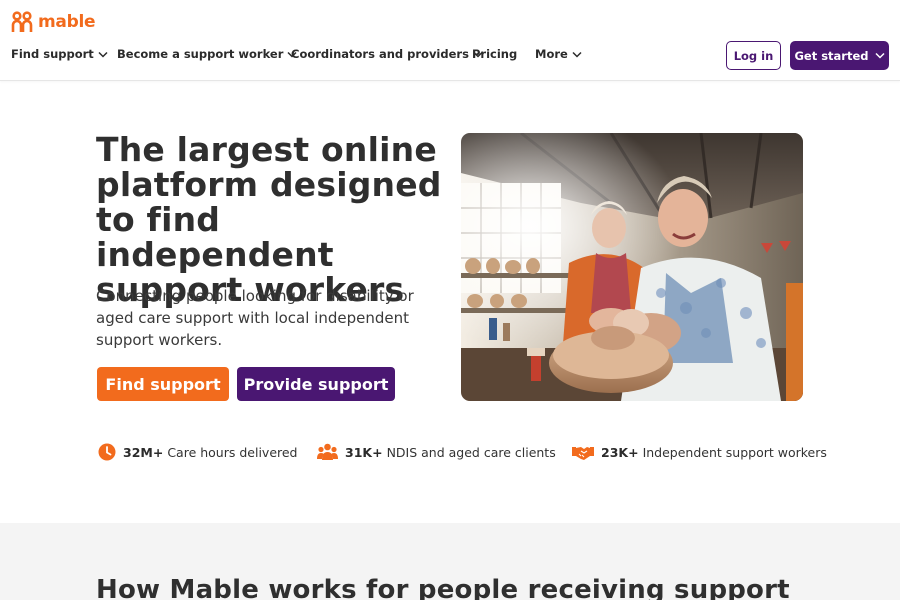 The height and width of the screenshot is (600, 900). I want to click on nav-find-support: Find support, so click(59, 54).